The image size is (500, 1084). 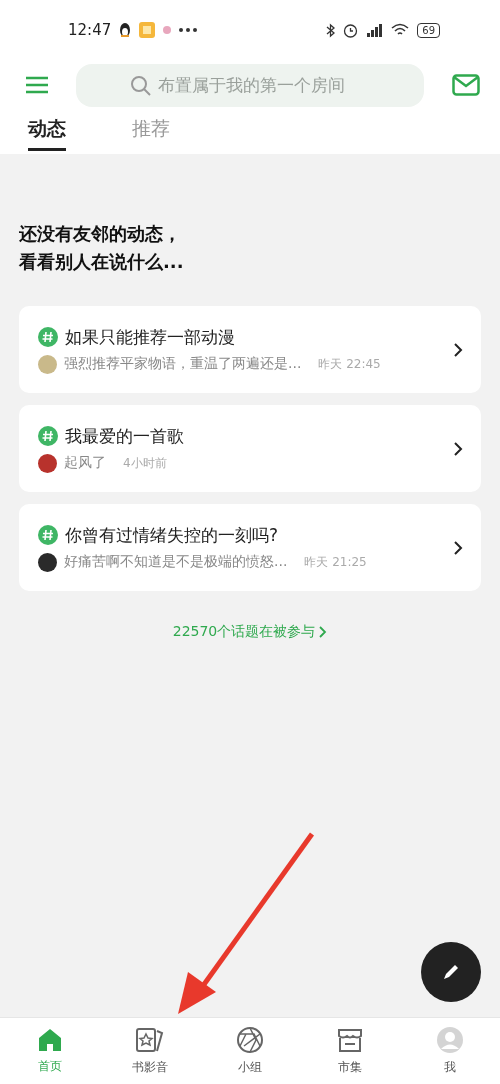 I want to click on topic-card: 你曾有过情绪失控的一刻吗? 好痛苦啊不知道是不是极端的愤怒... 昨天 21:25, so click(x=250, y=547).